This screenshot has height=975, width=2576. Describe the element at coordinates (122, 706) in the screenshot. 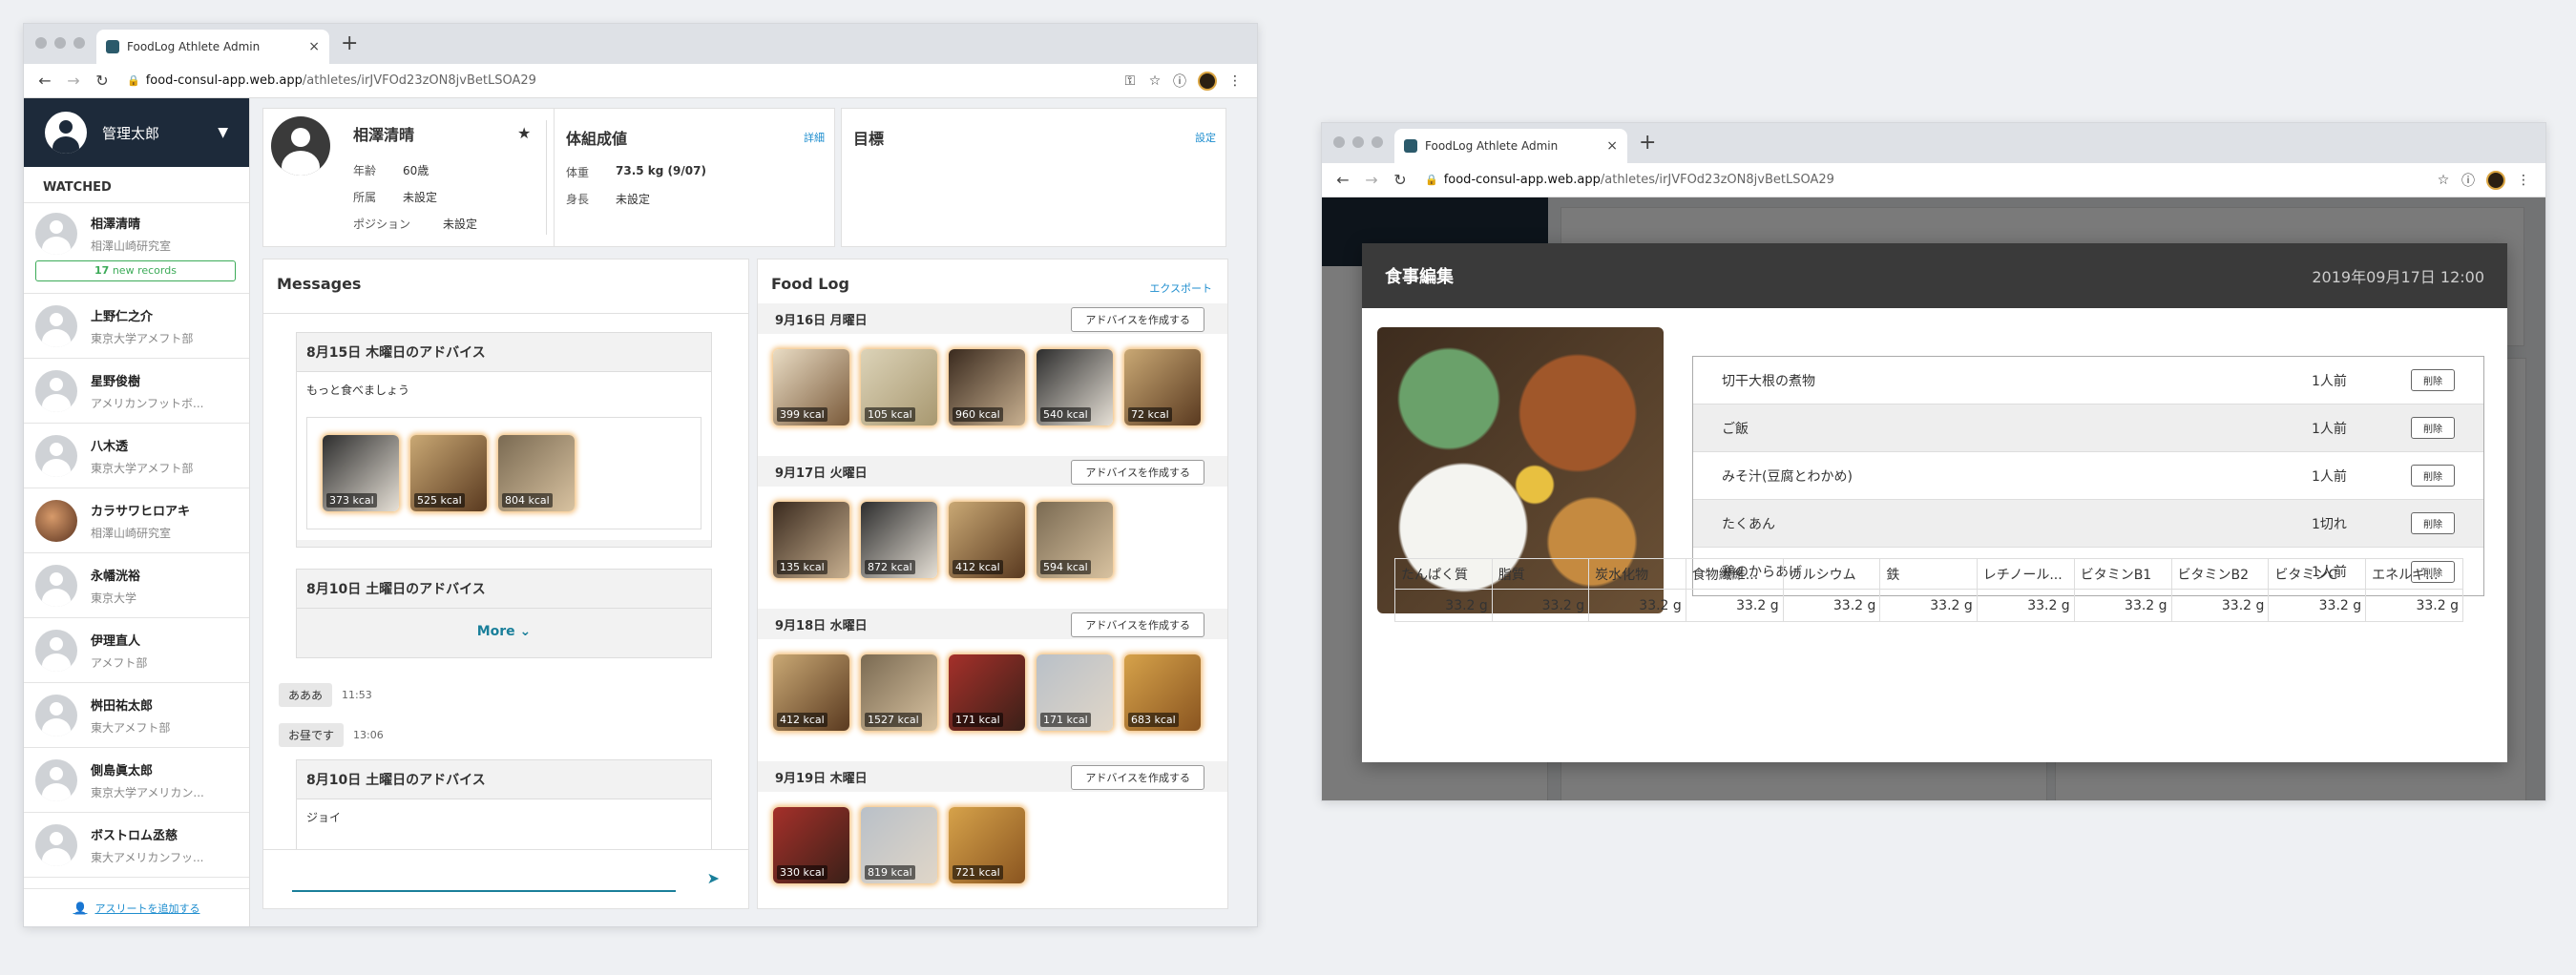

I see `athlete-name: 桝田祐太郎` at that location.